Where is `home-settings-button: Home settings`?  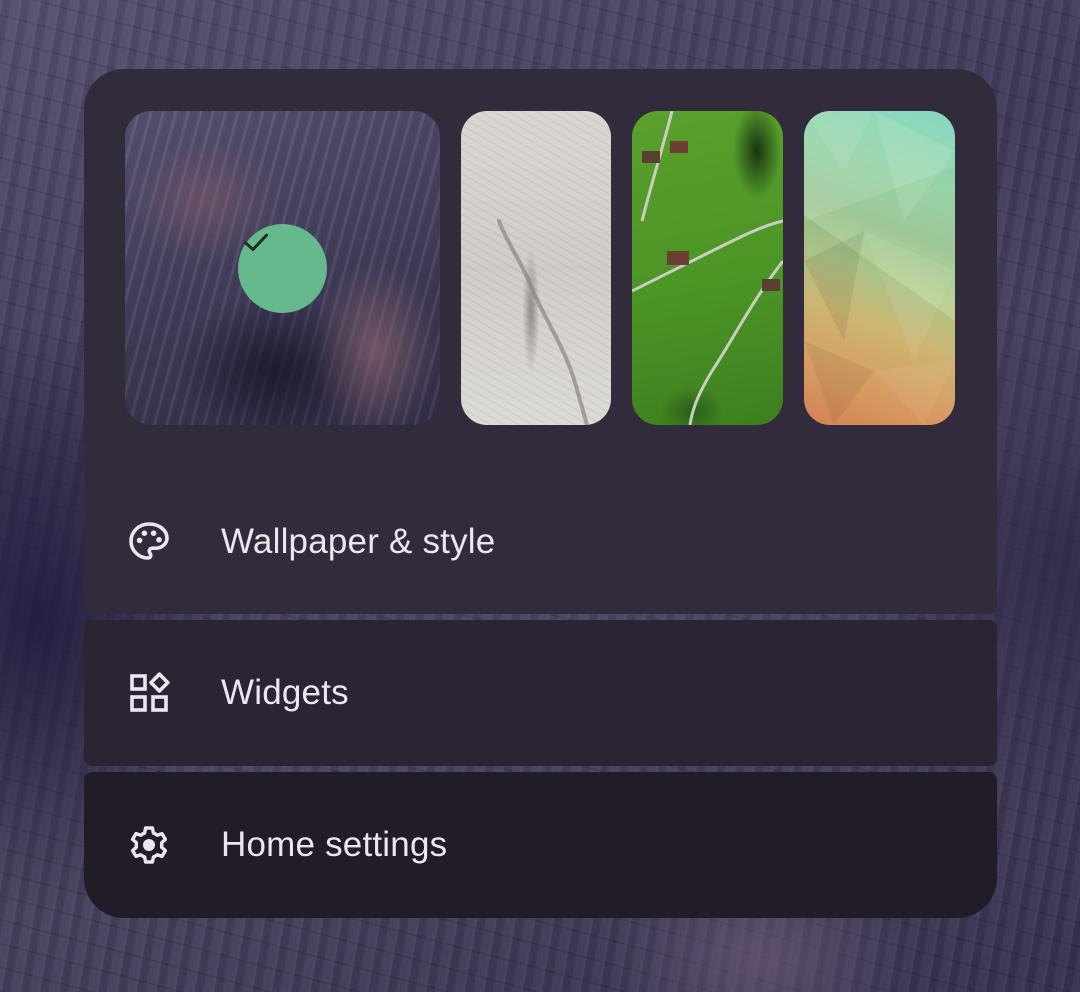
home-settings-button: Home settings is located at coordinates (540, 845).